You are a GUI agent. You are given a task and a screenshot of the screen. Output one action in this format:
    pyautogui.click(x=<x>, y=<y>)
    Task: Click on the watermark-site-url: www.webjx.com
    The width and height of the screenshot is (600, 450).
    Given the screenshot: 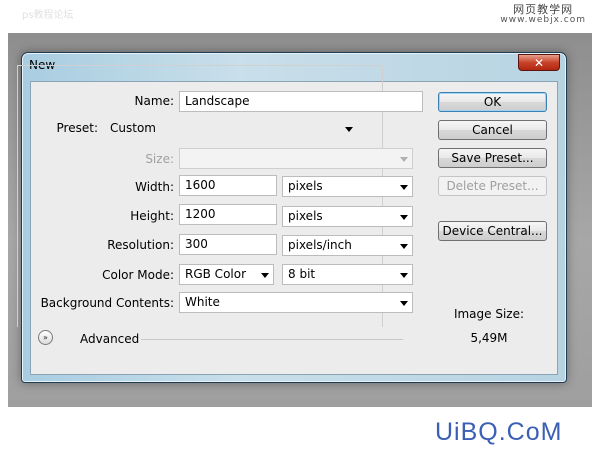 What is the action you would take?
    pyautogui.click(x=543, y=20)
    